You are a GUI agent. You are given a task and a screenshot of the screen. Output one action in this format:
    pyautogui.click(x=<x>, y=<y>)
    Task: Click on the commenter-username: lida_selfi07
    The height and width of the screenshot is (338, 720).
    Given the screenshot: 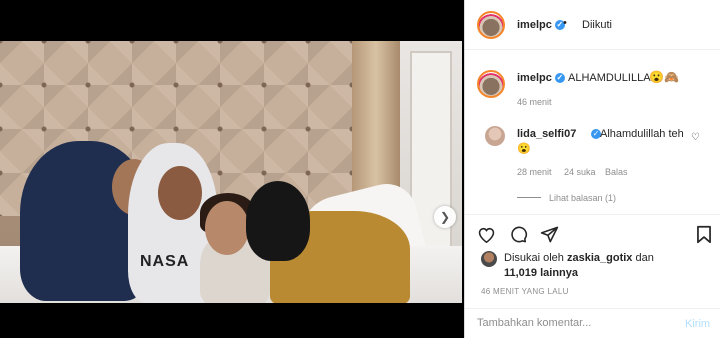 What is the action you would take?
    pyautogui.click(x=546, y=134)
    